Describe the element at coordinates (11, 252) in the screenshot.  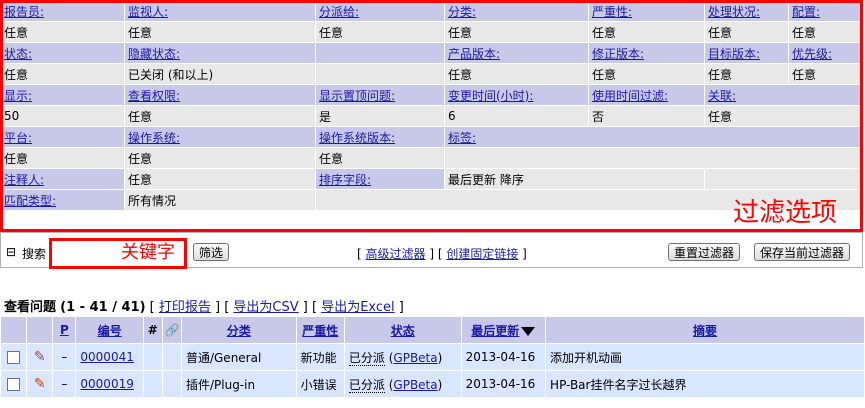
I see `collapse-toggle-icon: ⊟` at that location.